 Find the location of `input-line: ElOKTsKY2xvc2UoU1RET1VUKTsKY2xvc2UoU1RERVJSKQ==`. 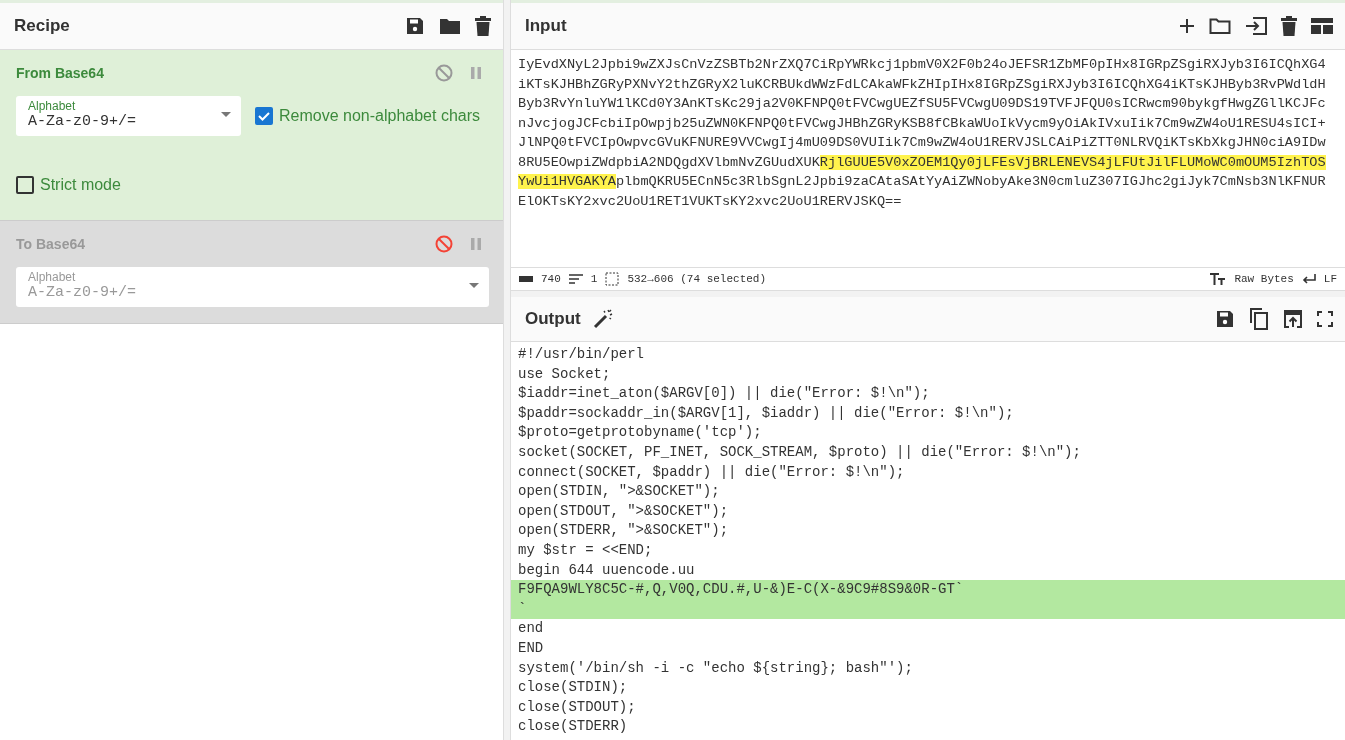

input-line: ElOKTsKY2xvc2UoU1RET1VUKTsKY2xvc2UoU1RERVJSKQ== is located at coordinates (710, 201).